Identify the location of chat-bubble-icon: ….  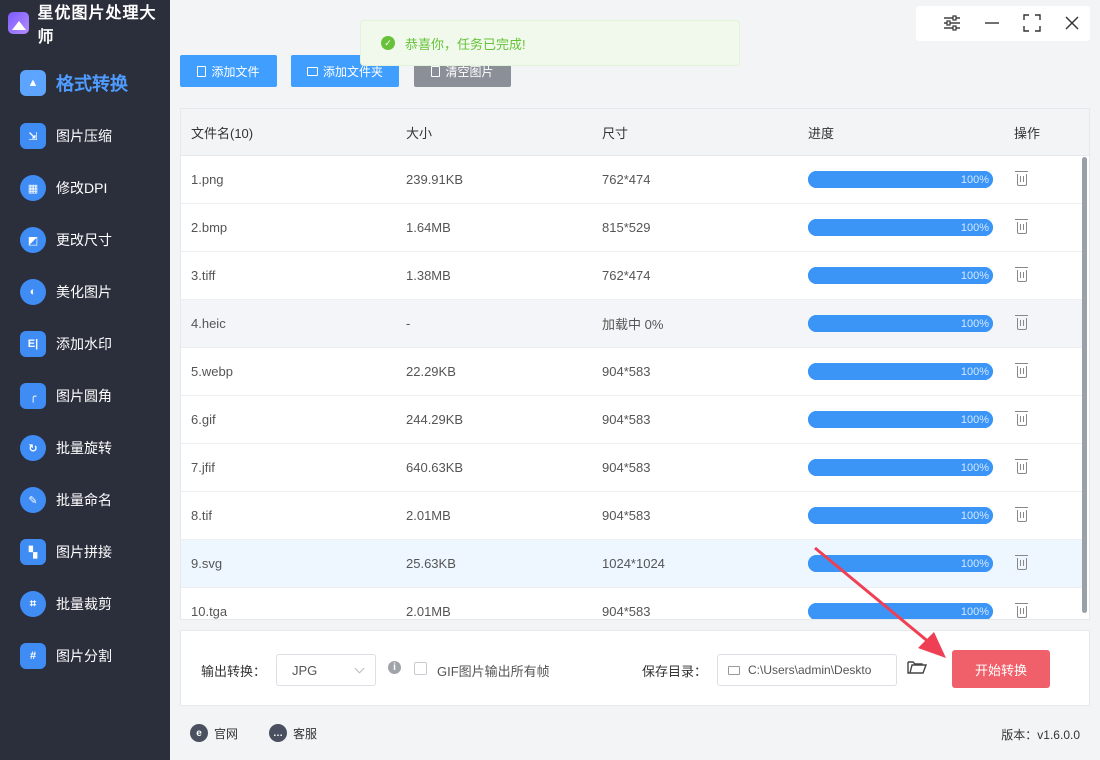
(278, 733).